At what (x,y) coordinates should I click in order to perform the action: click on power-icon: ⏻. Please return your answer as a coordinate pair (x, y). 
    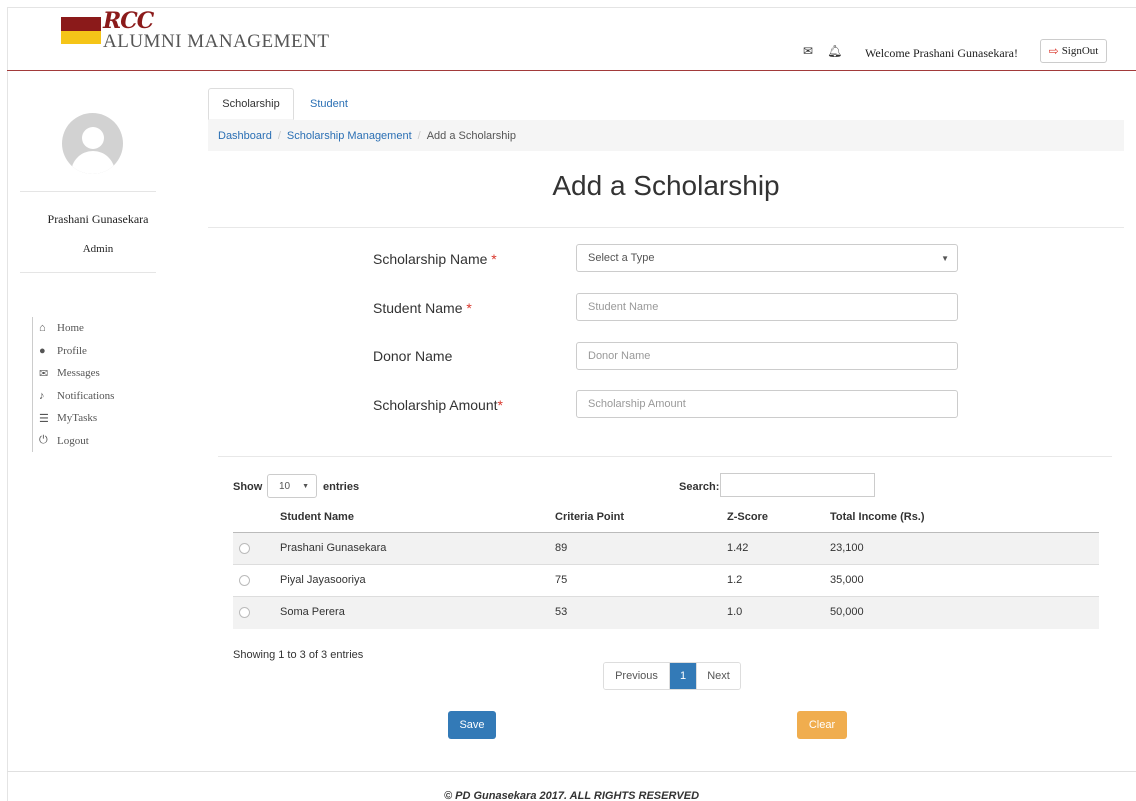
    Looking at the image, I should click on (43, 440).